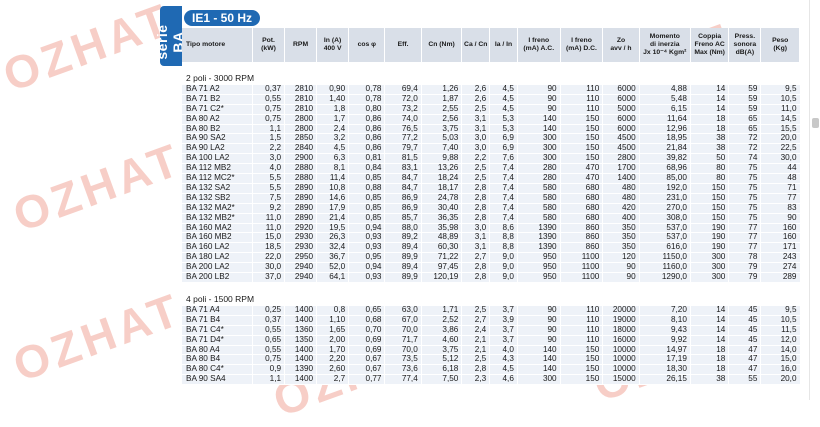 Image resolution: width=820 pixels, height=427 pixels. What do you see at coordinates (217, 268) in the screenshot?
I see `motor-type-cell: BA 200 LA2` at bounding box center [217, 268].